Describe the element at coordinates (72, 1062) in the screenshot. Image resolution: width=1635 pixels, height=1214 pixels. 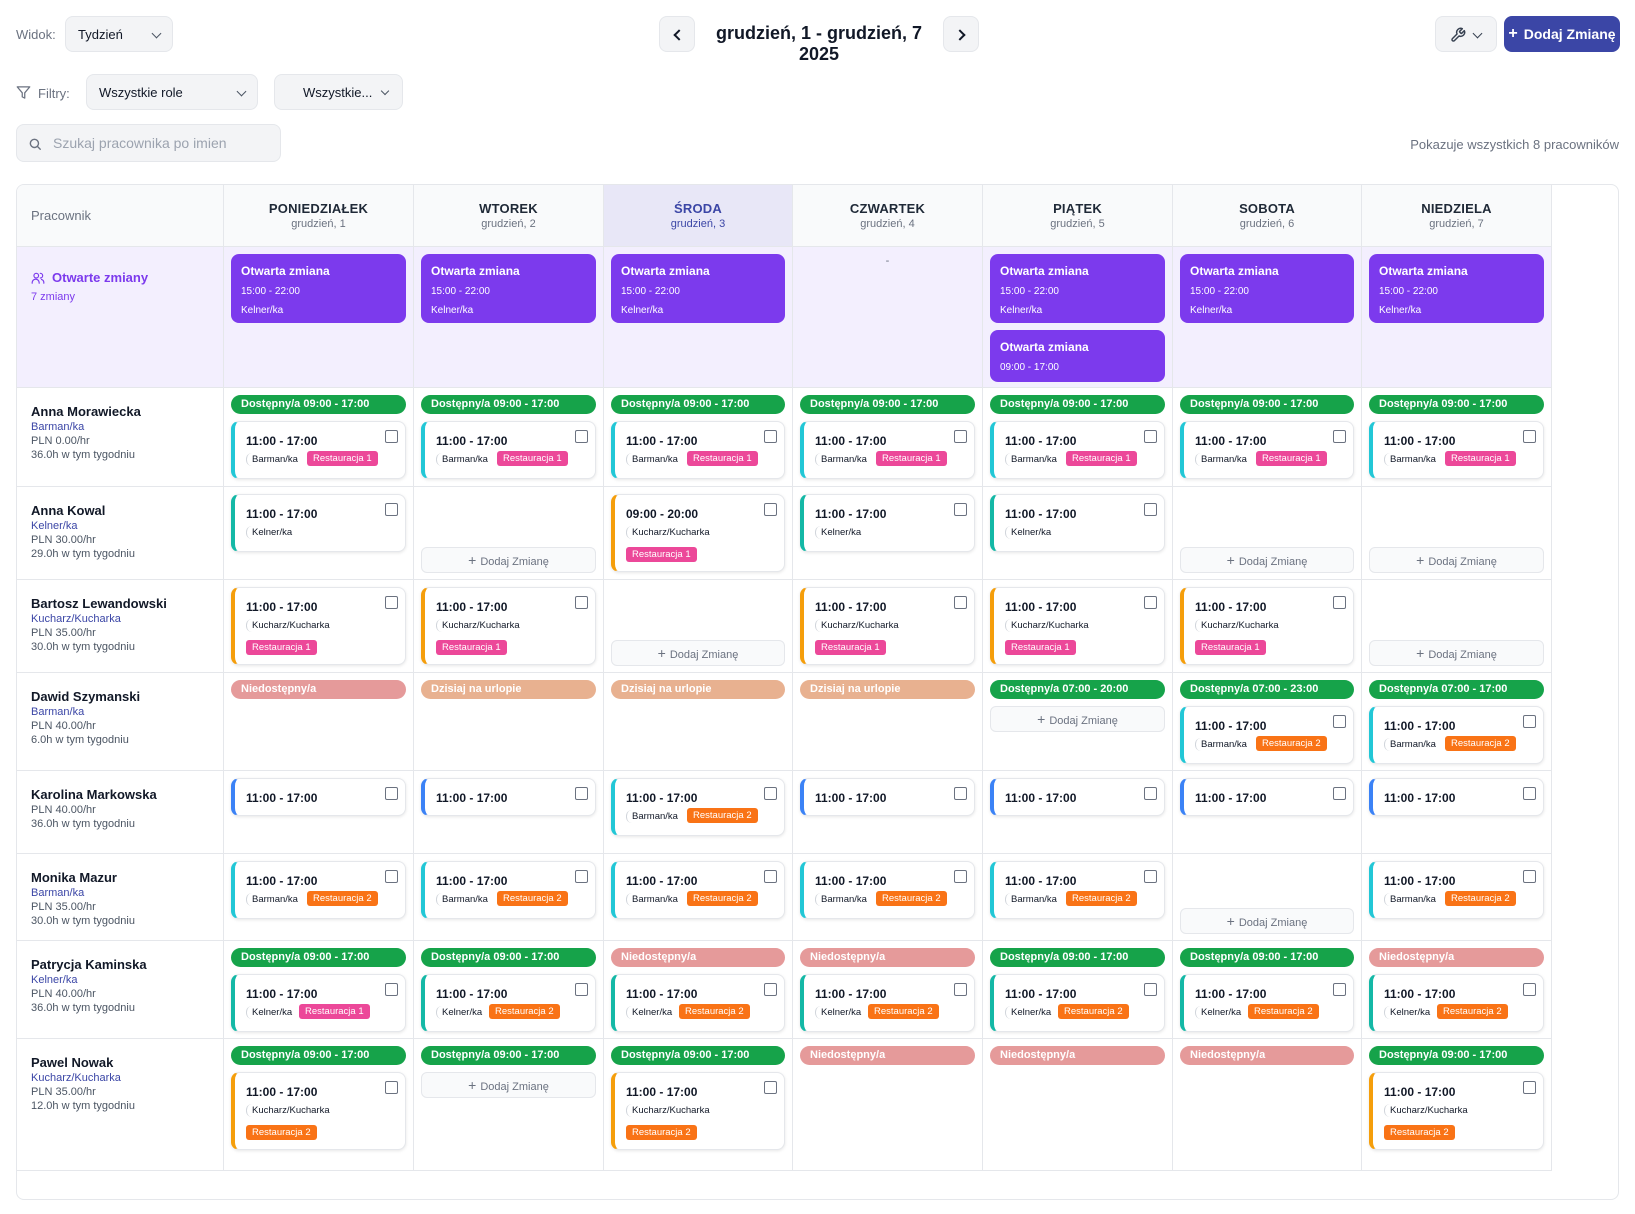
I see `employee-name: Pawel Nowak` at that location.